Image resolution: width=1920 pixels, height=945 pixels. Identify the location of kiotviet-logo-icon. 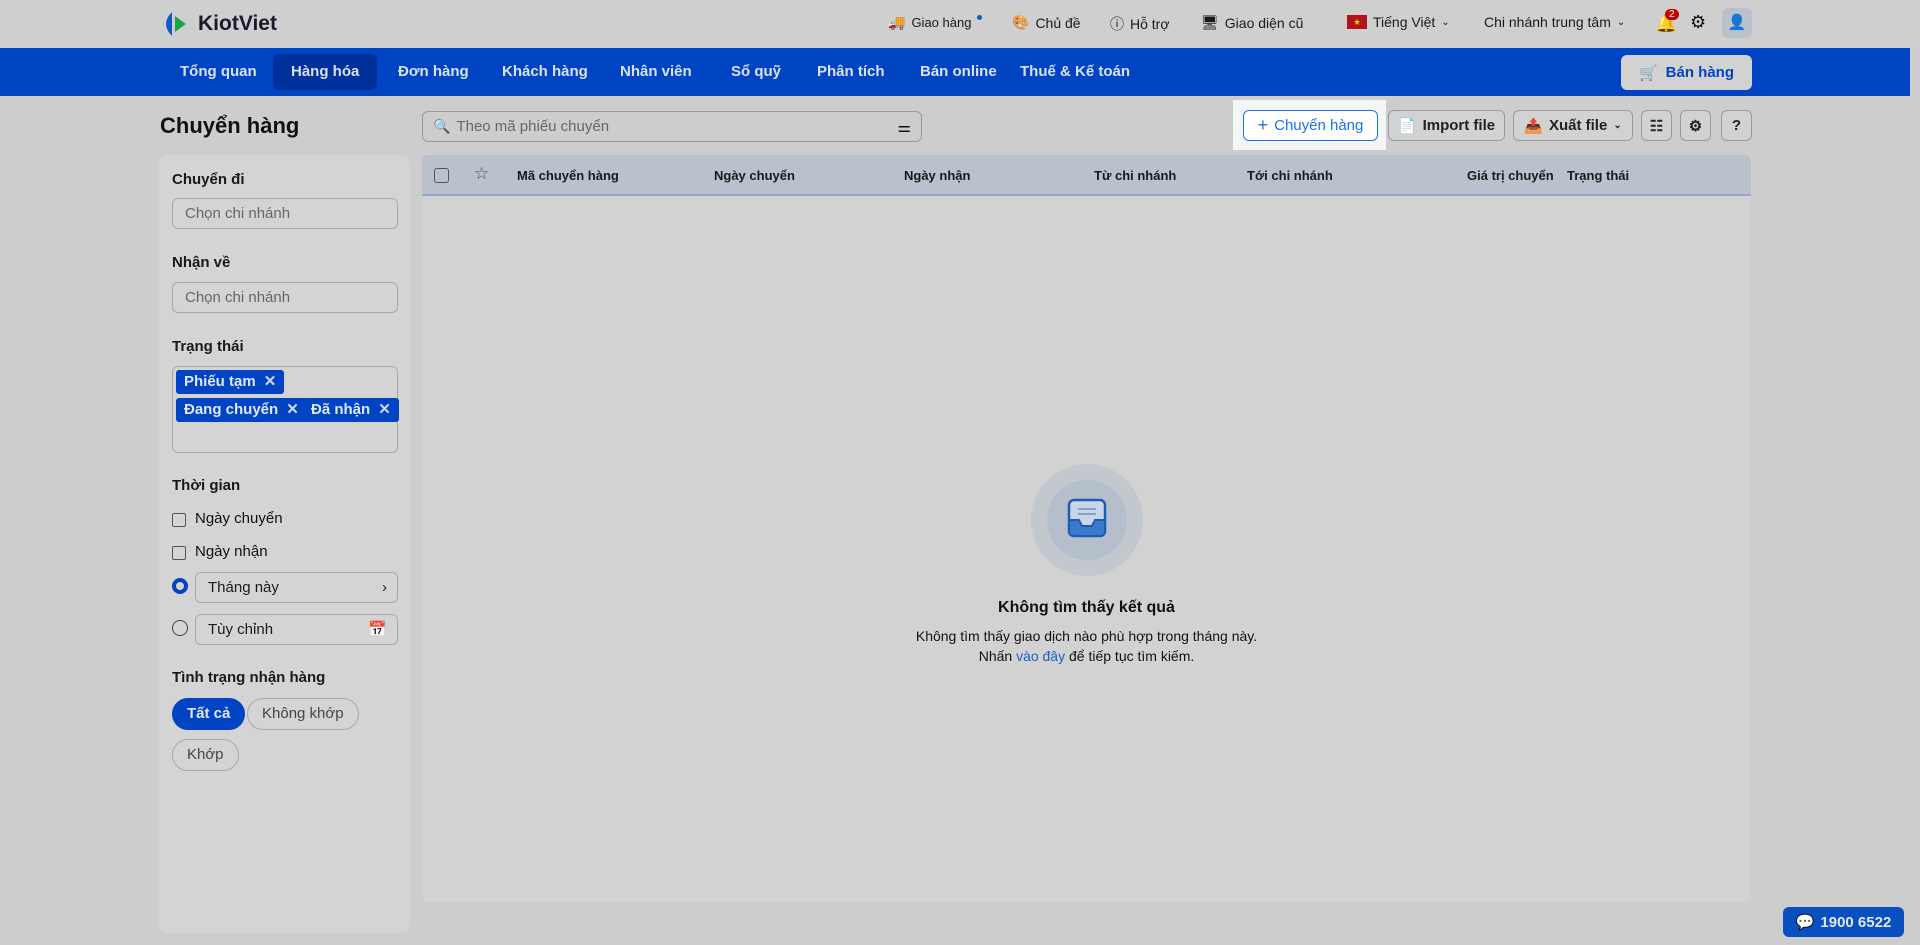
(176, 24).